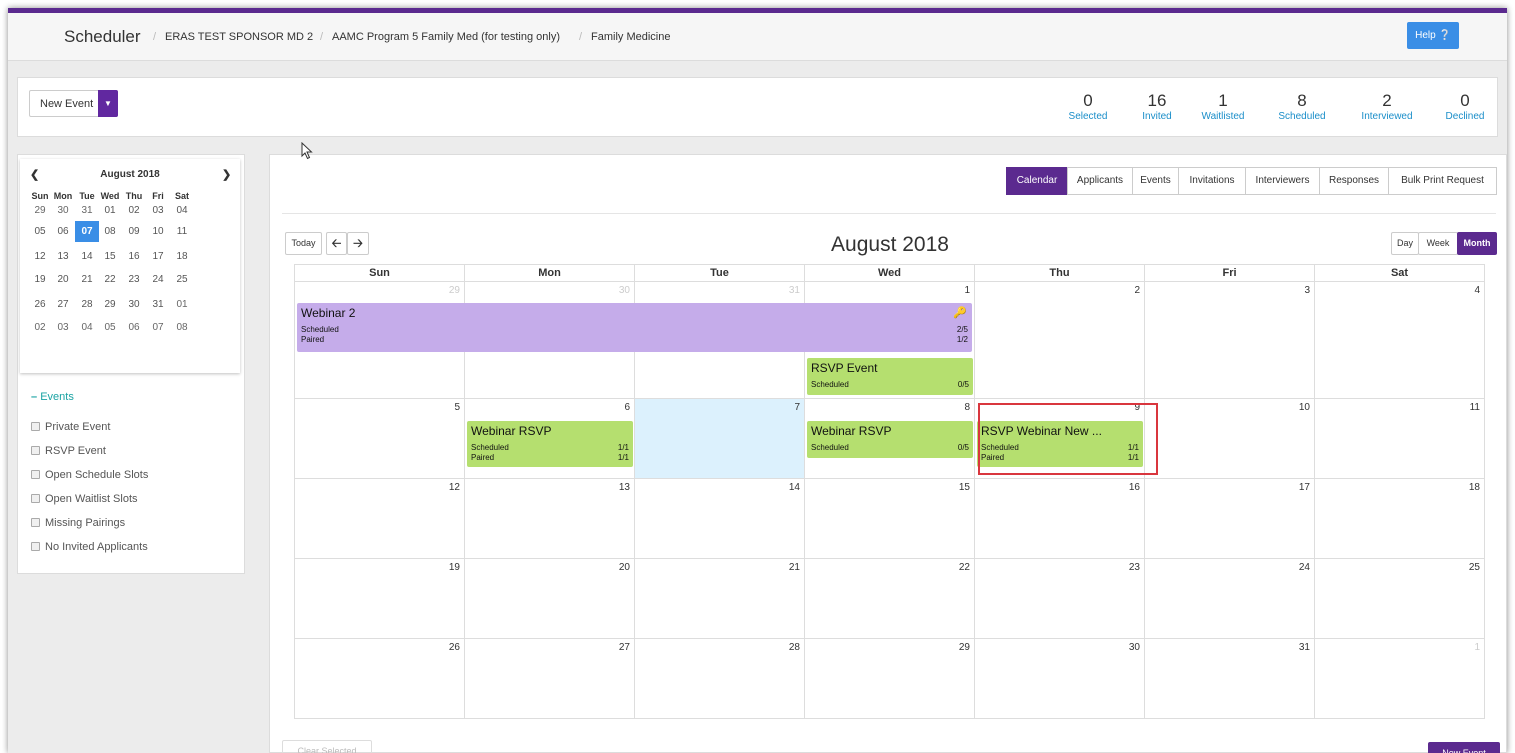 Image resolution: width=1515 pixels, height=753 pixels. What do you see at coordinates (1399, 519) in the screenshot?
I see `day-cell: 18` at bounding box center [1399, 519].